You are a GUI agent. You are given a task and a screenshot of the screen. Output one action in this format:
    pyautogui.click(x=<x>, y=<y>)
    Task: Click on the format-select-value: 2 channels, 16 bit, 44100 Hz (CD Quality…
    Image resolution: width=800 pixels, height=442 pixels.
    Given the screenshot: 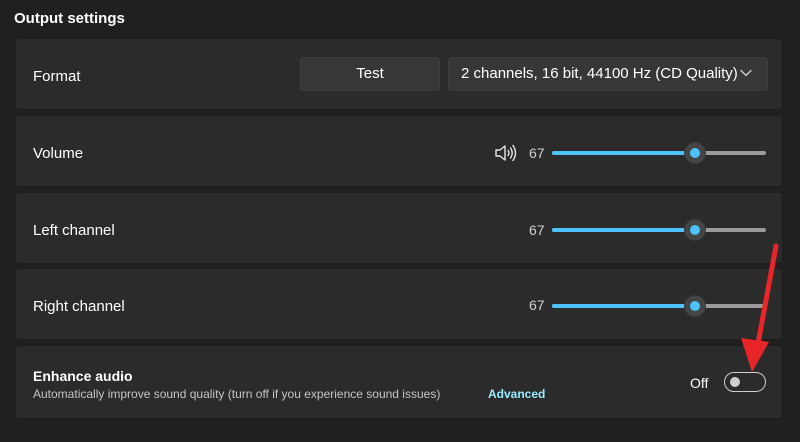 What is the action you would take?
    pyautogui.click(x=599, y=73)
    